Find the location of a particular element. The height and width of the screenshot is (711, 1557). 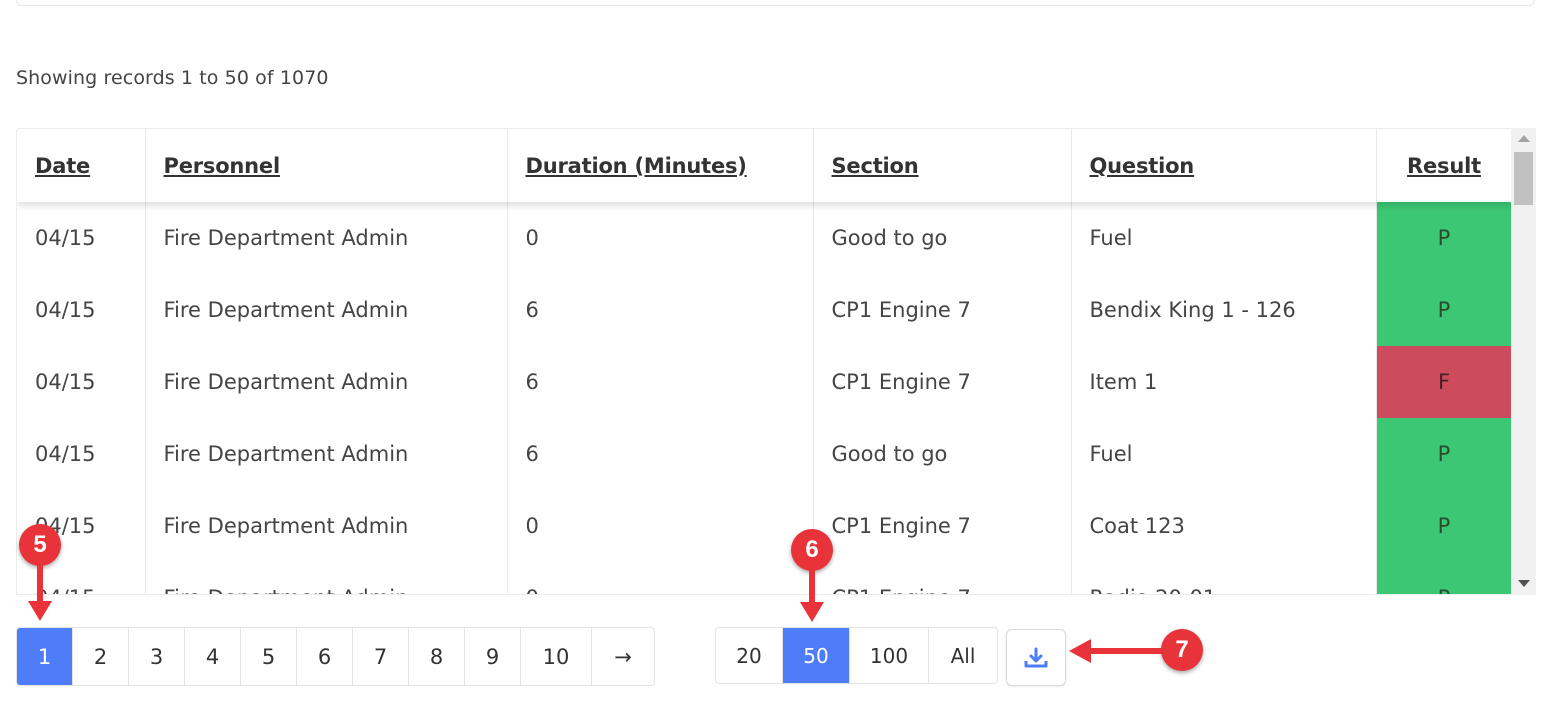

page-size-all: All is located at coordinates (963, 655).